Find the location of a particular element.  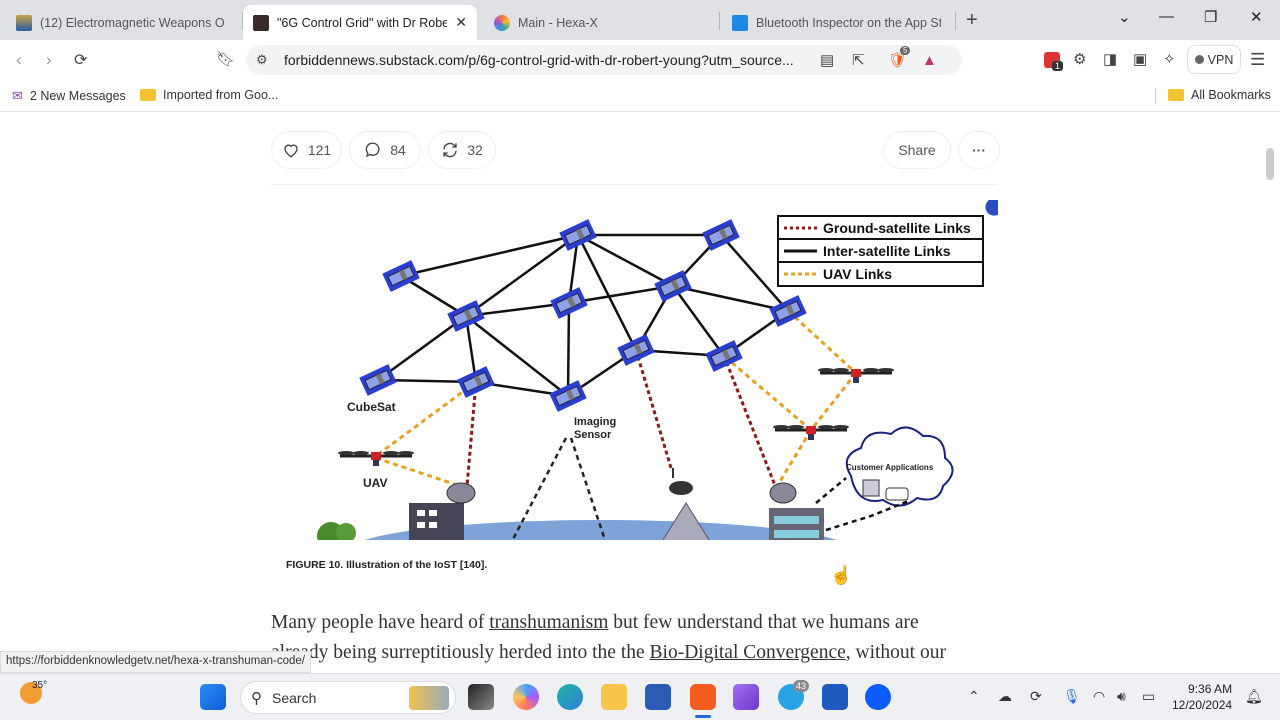

shields-count-badge: 5 is located at coordinates (905, 50).